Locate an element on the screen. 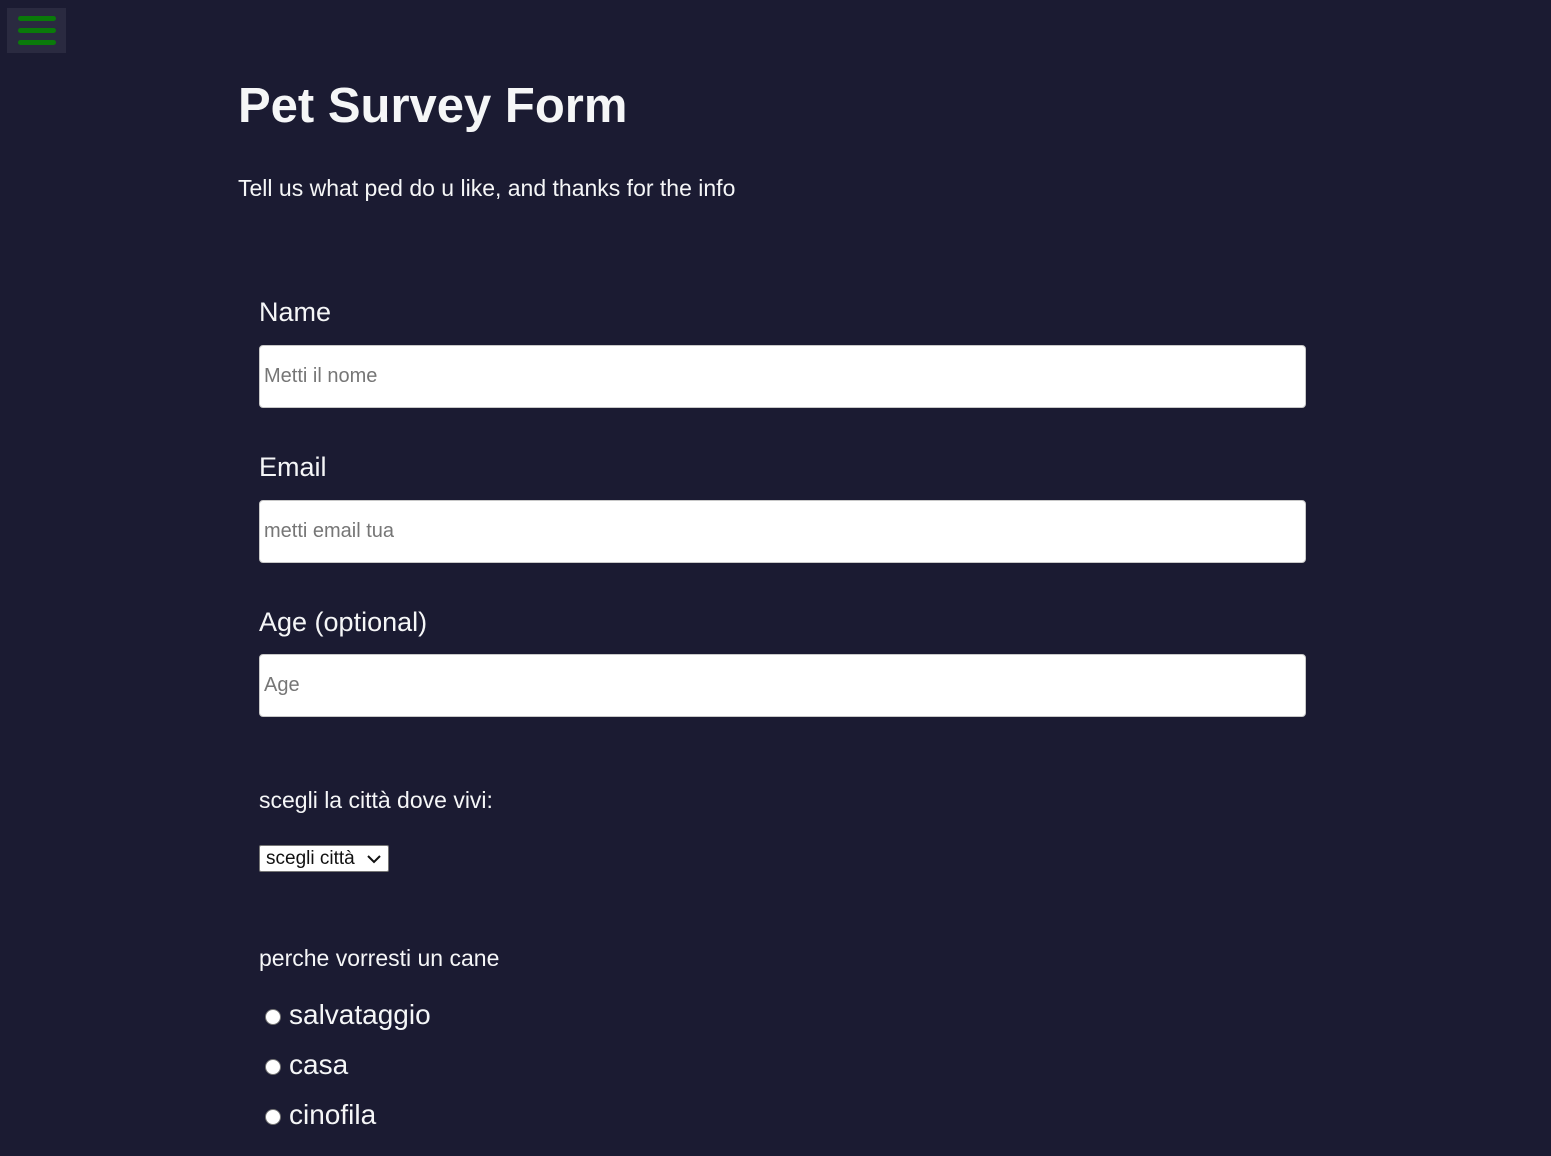 This screenshot has height=1156, width=1551. menu-toggle-button is located at coordinates (36, 30).